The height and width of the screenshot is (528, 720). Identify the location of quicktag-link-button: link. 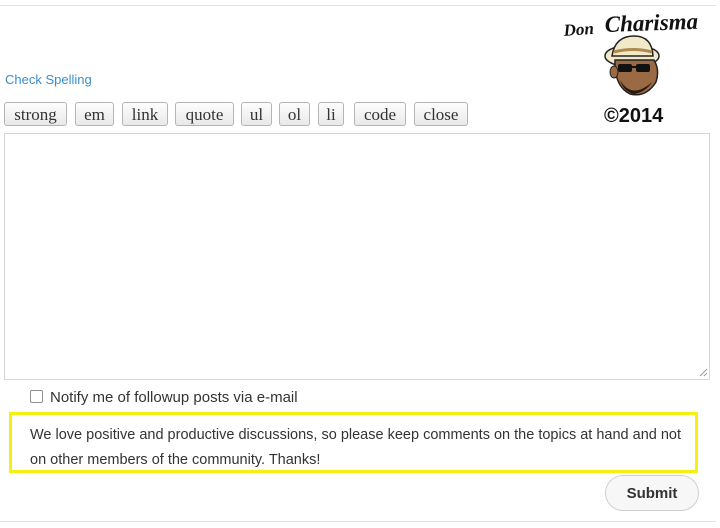
(145, 114).